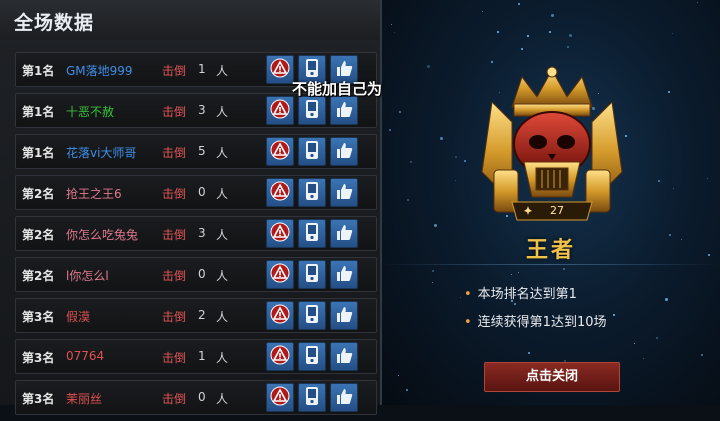 This screenshot has height=421, width=720. What do you see at coordinates (38, 194) in the screenshot?
I see `rank-label: 第2名` at bounding box center [38, 194].